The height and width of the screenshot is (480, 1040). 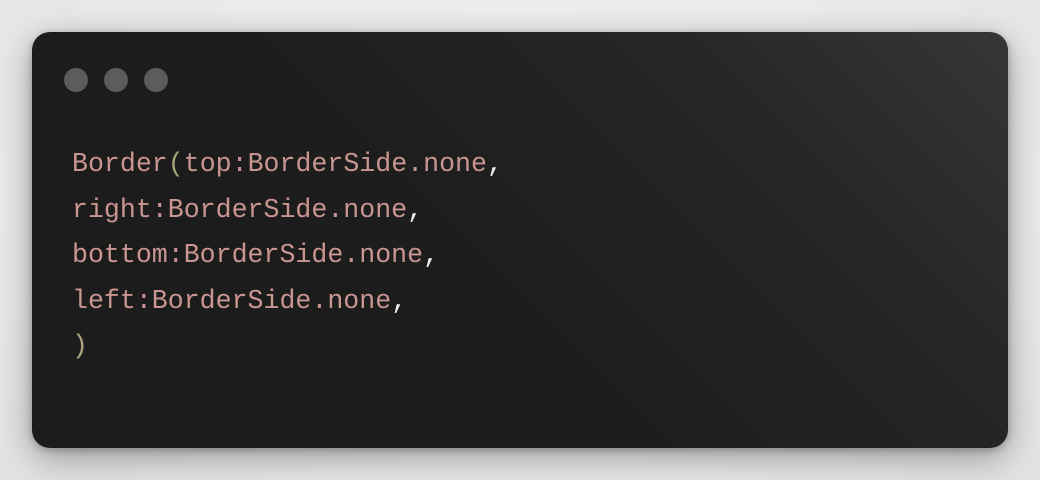 What do you see at coordinates (232, 300) in the screenshot?
I see `code-argument: left:BorderSide.none` at bounding box center [232, 300].